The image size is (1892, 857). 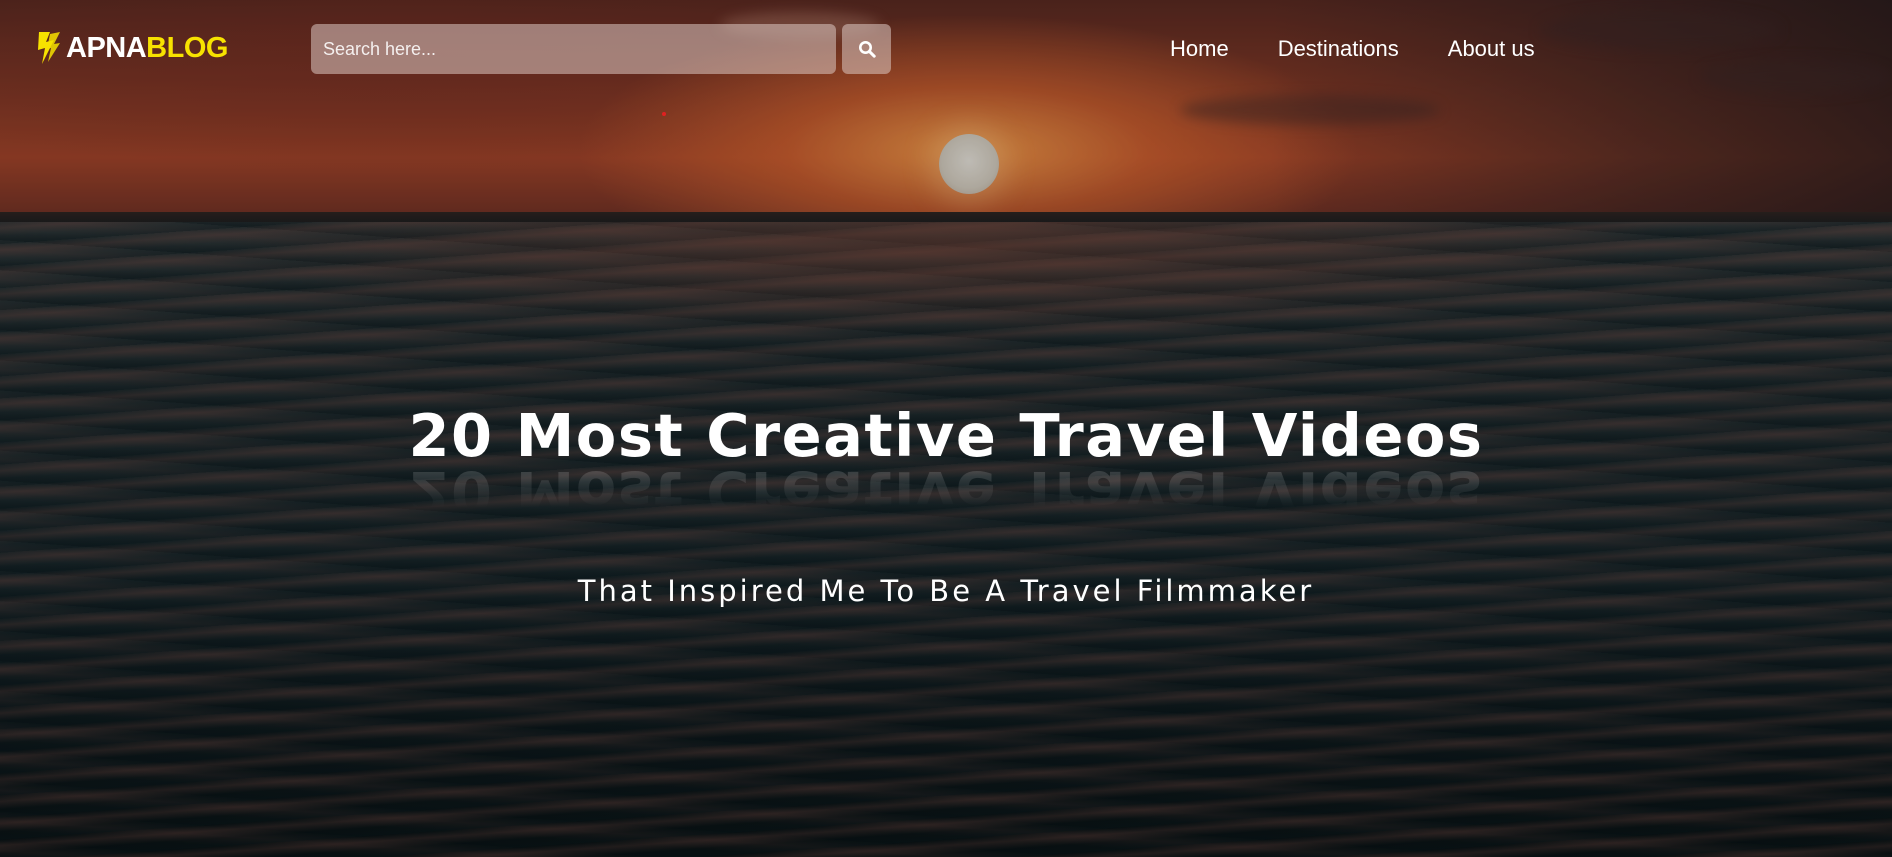 I want to click on search-button, so click(x=866, y=49).